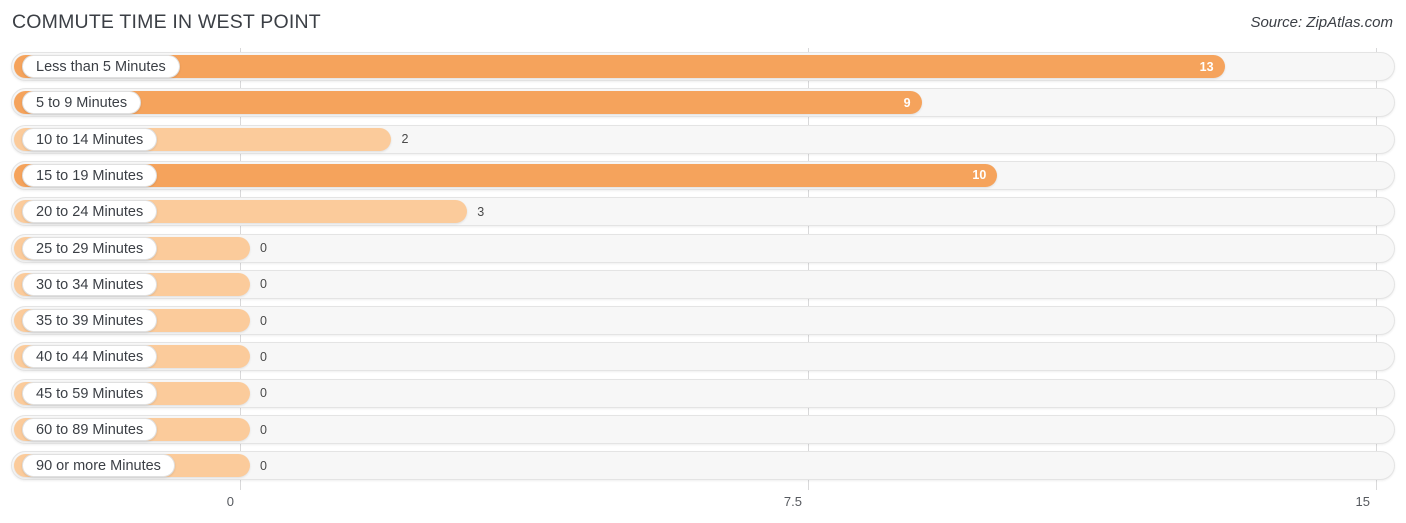  What do you see at coordinates (1206, 66) in the screenshot?
I see `bar-value-label: 13` at bounding box center [1206, 66].